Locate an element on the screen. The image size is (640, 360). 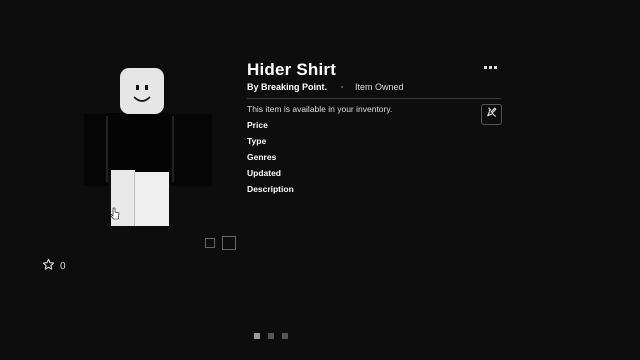
avatar-right-arm is located at coordinates (191, 150).